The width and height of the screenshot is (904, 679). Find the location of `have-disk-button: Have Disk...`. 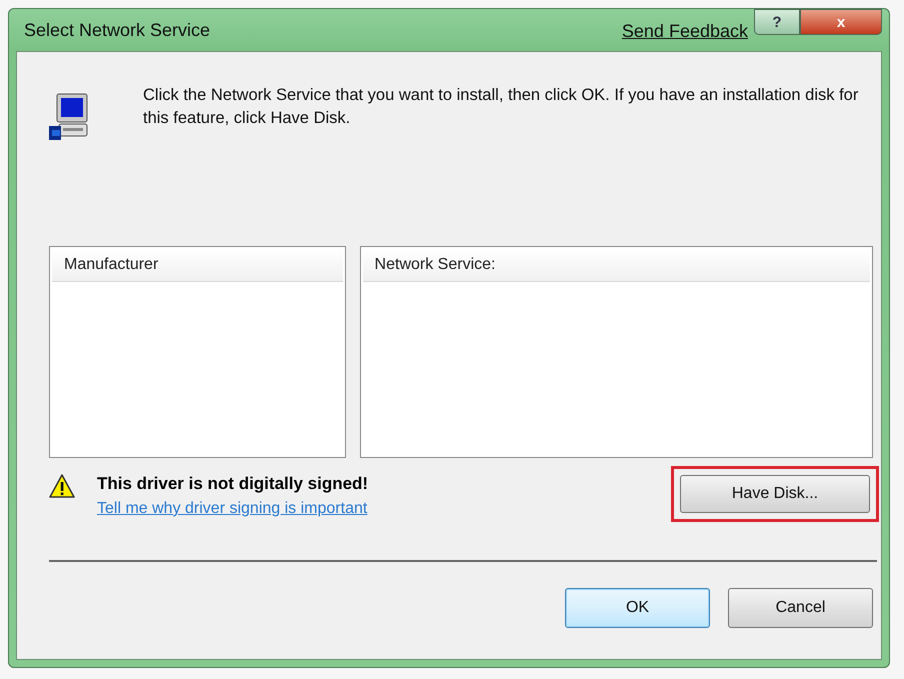

have-disk-button: Have Disk... is located at coordinates (775, 494).